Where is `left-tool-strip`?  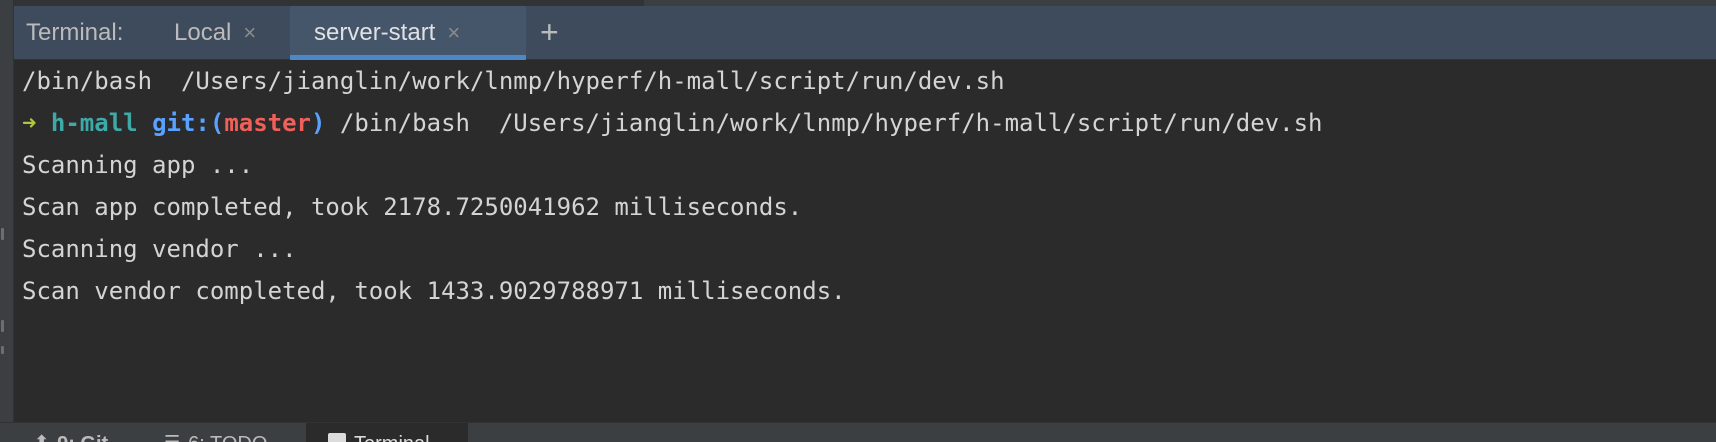 left-tool-strip is located at coordinates (7, 221).